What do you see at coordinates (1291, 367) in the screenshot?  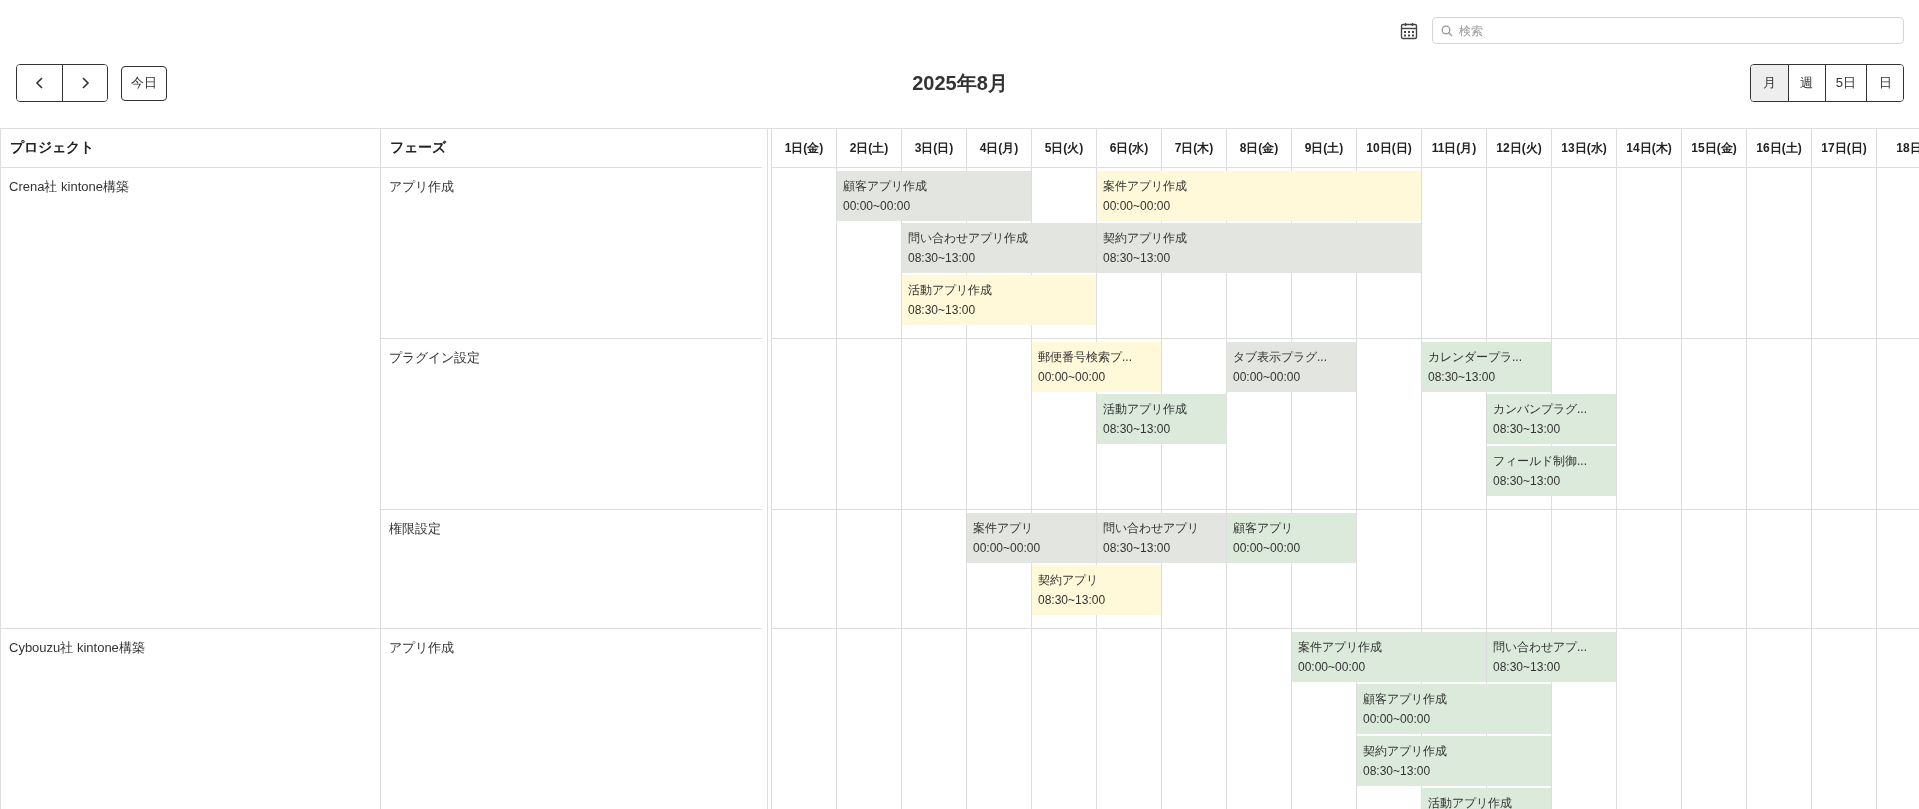 I see `event-bar: タブ表示プラグ... 00:00~00:00` at bounding box center [1291, 367].